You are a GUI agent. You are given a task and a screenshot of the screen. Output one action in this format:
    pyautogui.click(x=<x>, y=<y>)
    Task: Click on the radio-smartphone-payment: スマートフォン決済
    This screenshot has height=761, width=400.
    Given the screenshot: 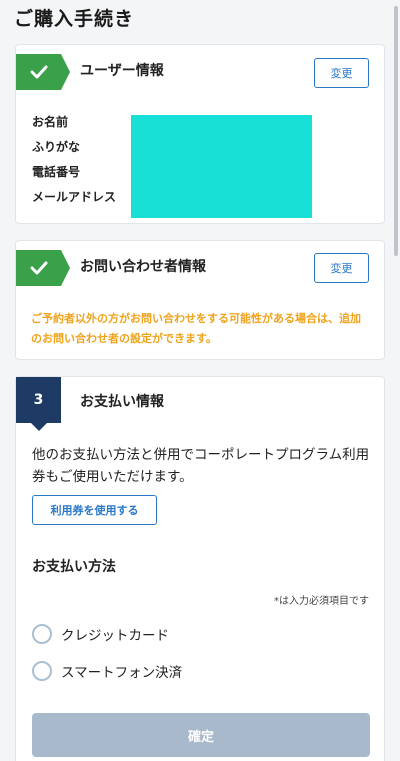 What is the action you would take?
    pyautogui.click(x=107, y=671)
    